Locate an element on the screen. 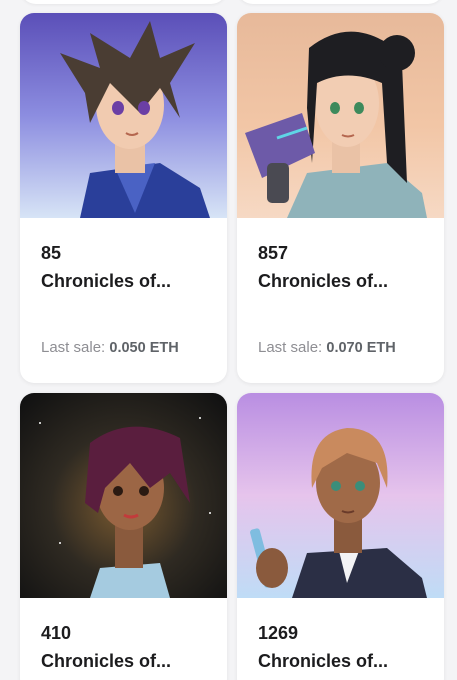 This screenshot has height=680, width=457. token-id: 410 is located at coordinates (56, 633).